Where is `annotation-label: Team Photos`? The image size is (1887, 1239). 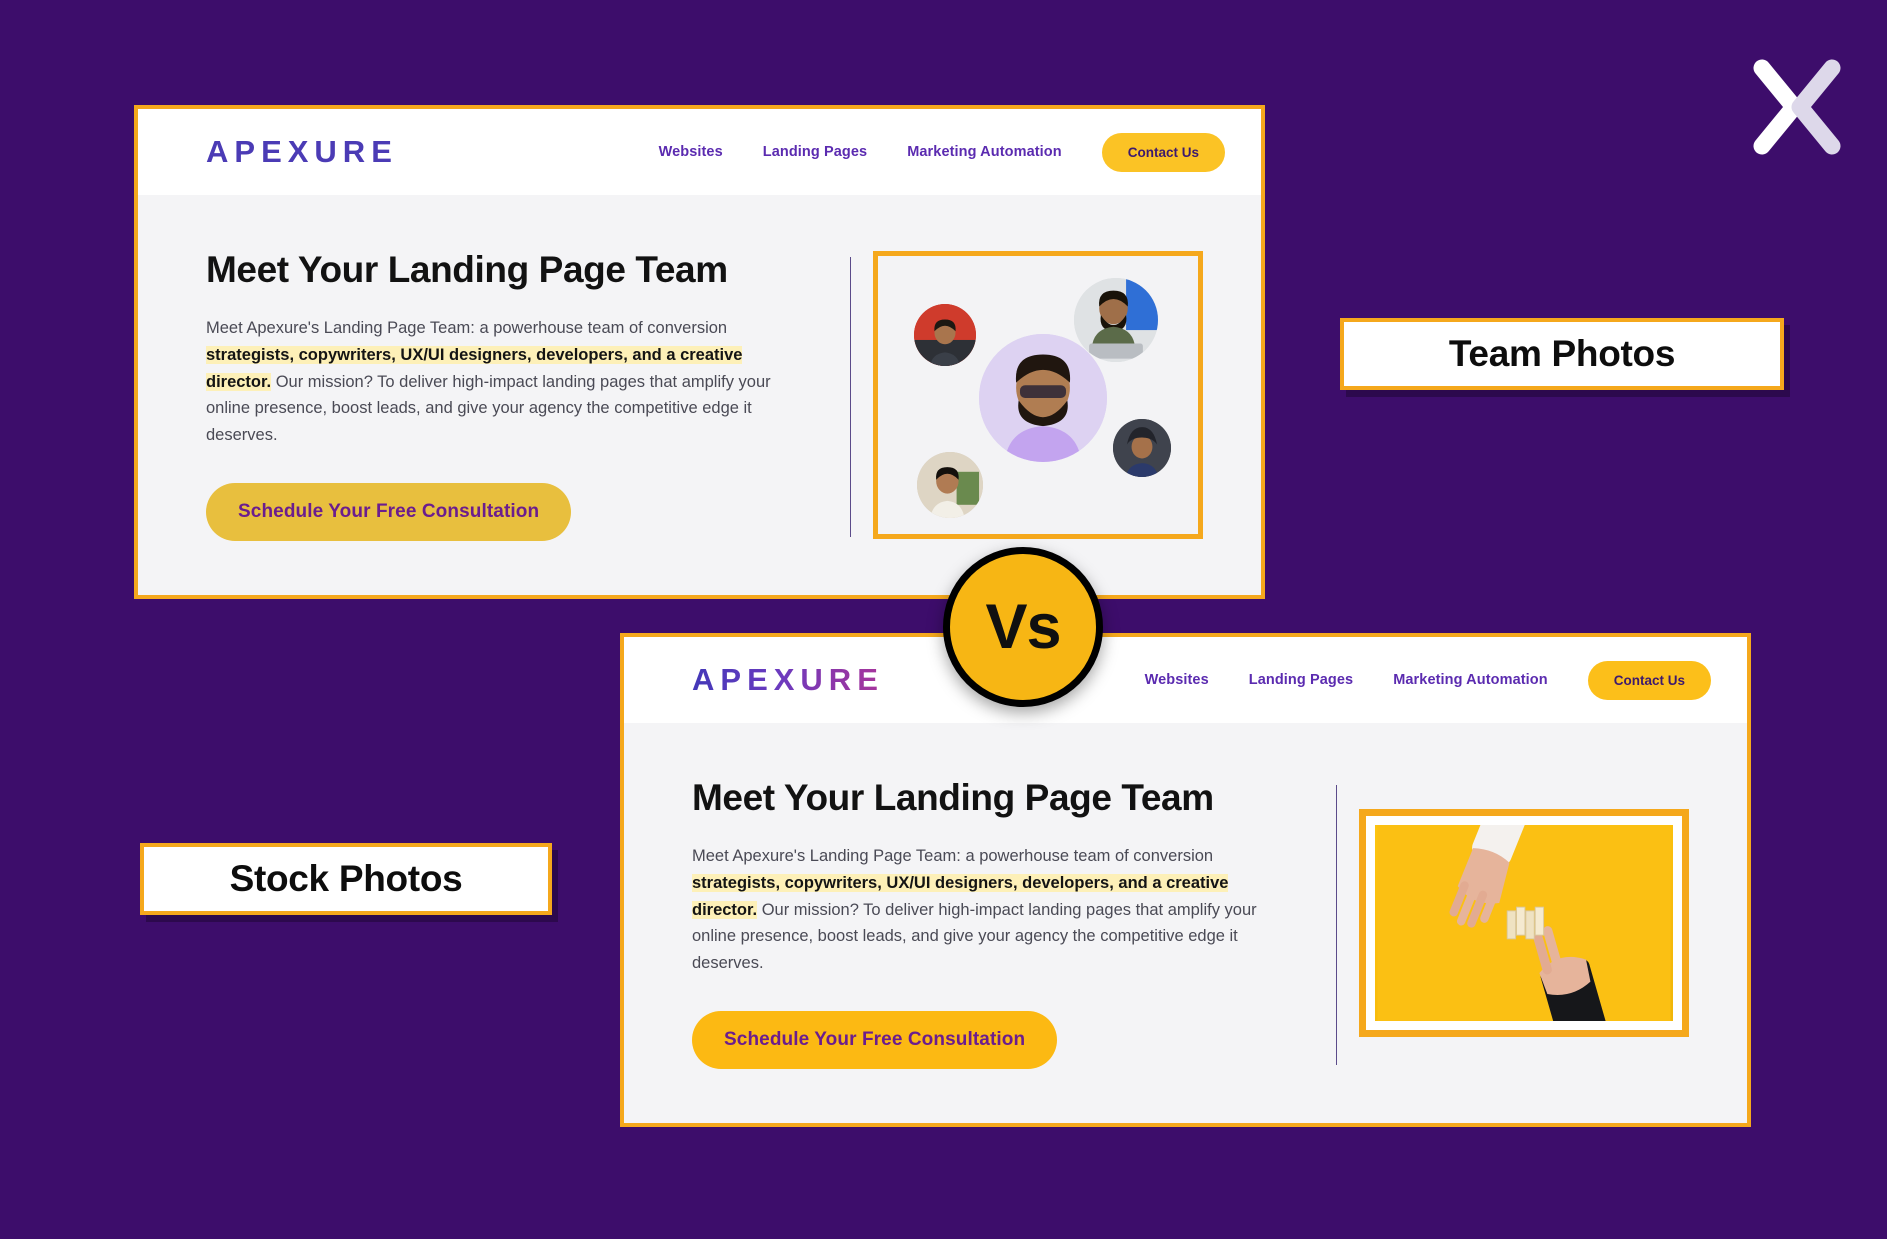
annotation-label: Team Photos is located at coordinates (1562, 353).